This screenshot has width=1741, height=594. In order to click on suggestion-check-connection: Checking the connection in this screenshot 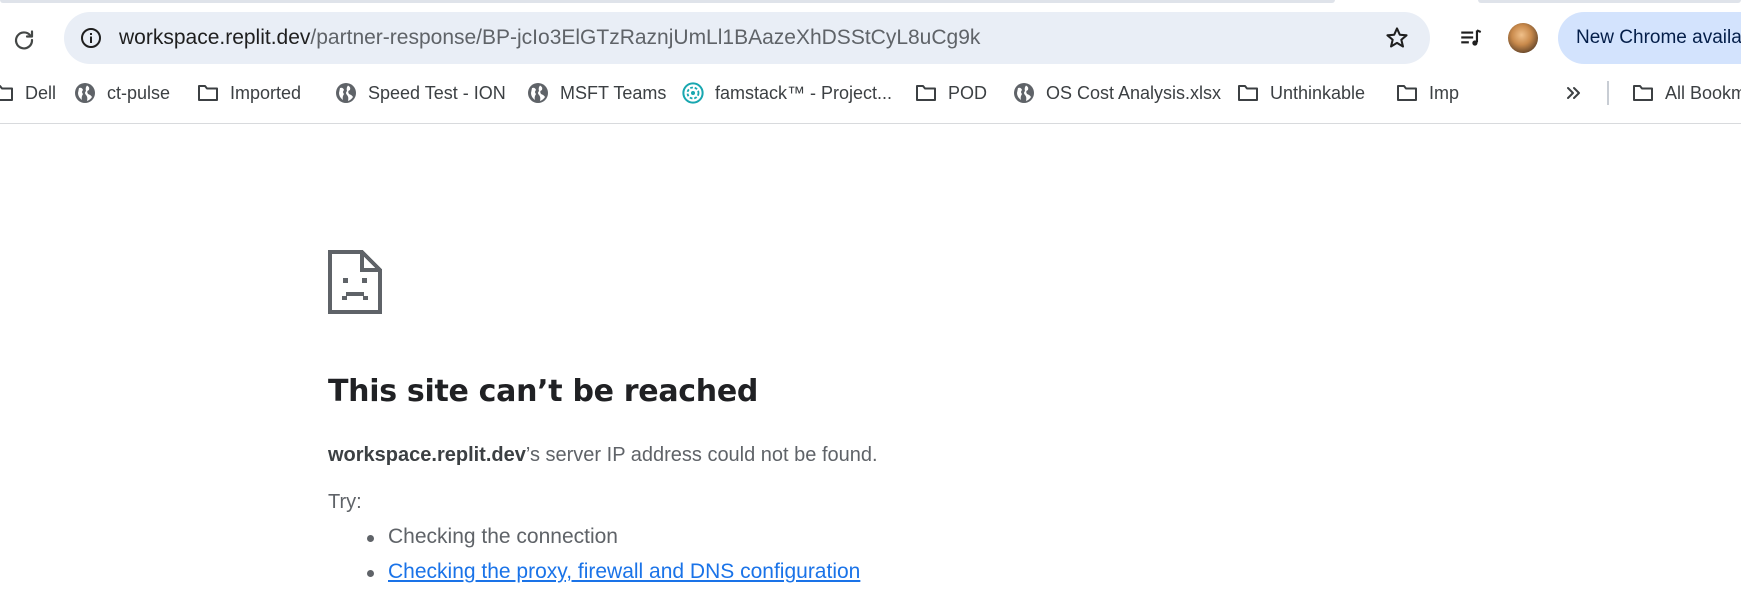, I will do `click(503, 536)`.